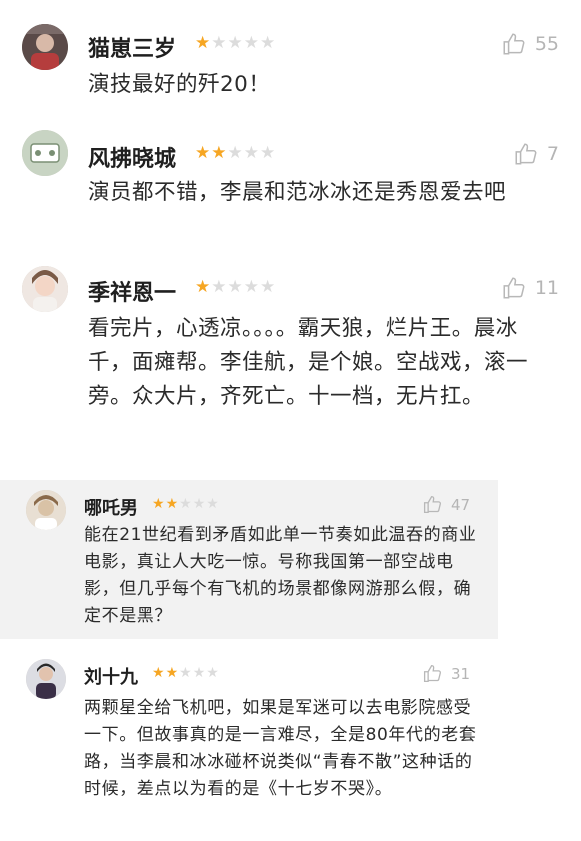 Image resolution: width=581 pixels, height=841 pixels. Describe the element at coordinates (546, 288) in the screenshot. I see `like-count: 11` at that location.